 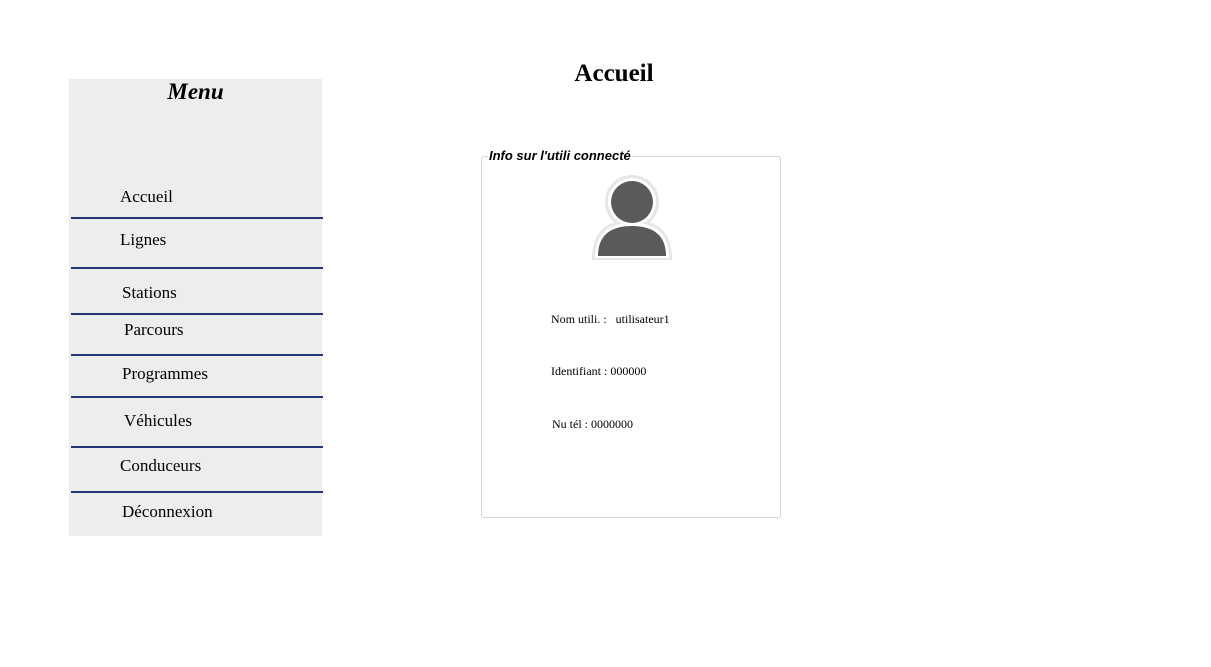 What do you see at coordinates (610, 319) in the screenshot?
I see `user-name-row: Nom utili. : utilisateur1` at bounding box center [610, 319].